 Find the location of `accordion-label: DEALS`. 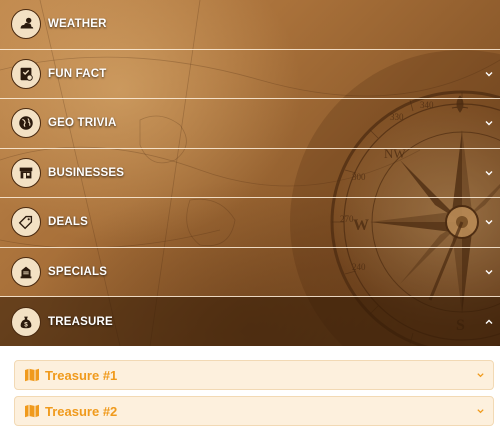

accordion-label: DEALS is located at coordinates (68, 222).